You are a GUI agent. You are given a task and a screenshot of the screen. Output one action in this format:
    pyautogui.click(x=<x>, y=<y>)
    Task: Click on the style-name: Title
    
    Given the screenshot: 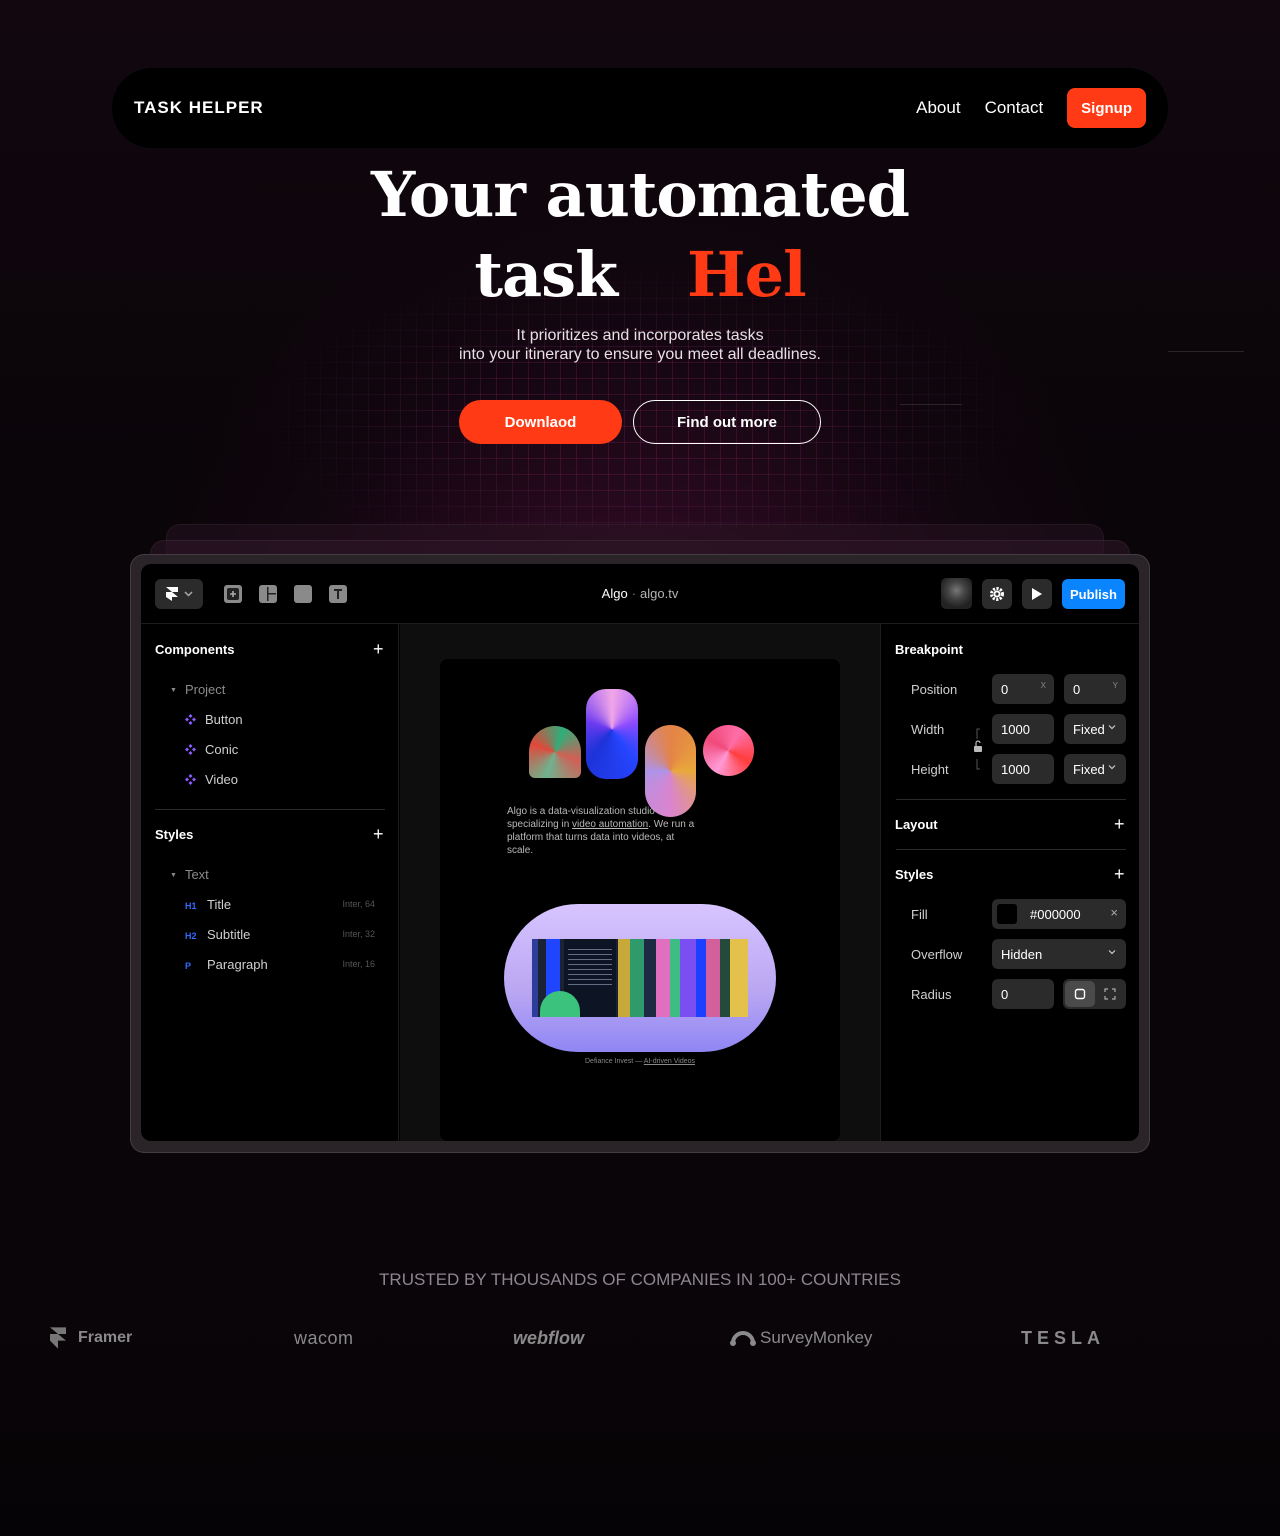 What is the action you would take?
    pyautogui.click(x=219, y=904)
    